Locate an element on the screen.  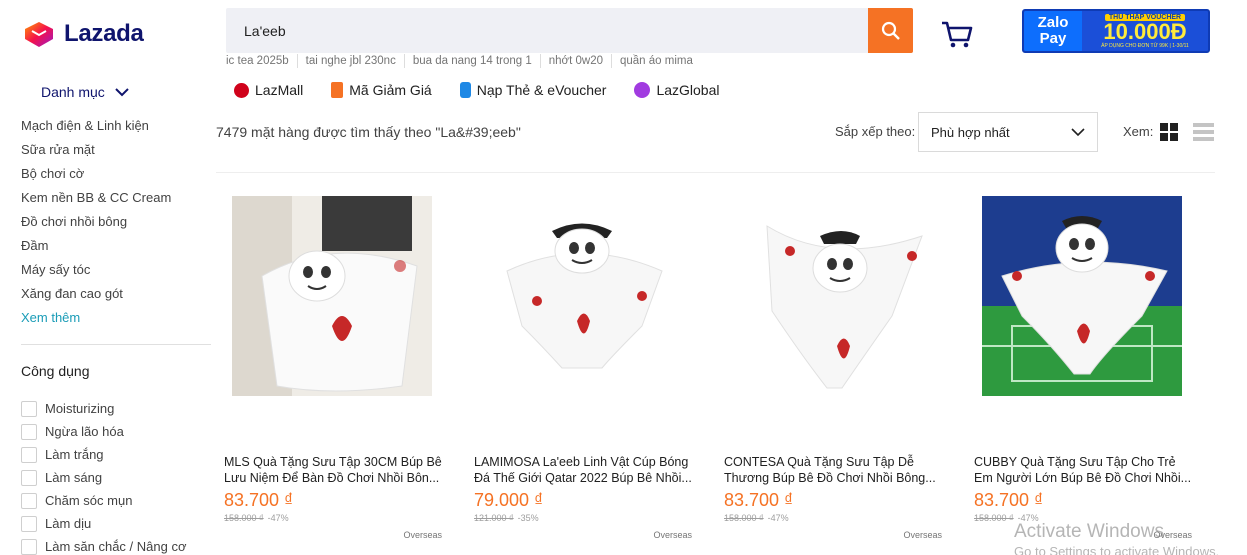
lazglobal-link: LazGlobal is located at coordinates (676, 90).